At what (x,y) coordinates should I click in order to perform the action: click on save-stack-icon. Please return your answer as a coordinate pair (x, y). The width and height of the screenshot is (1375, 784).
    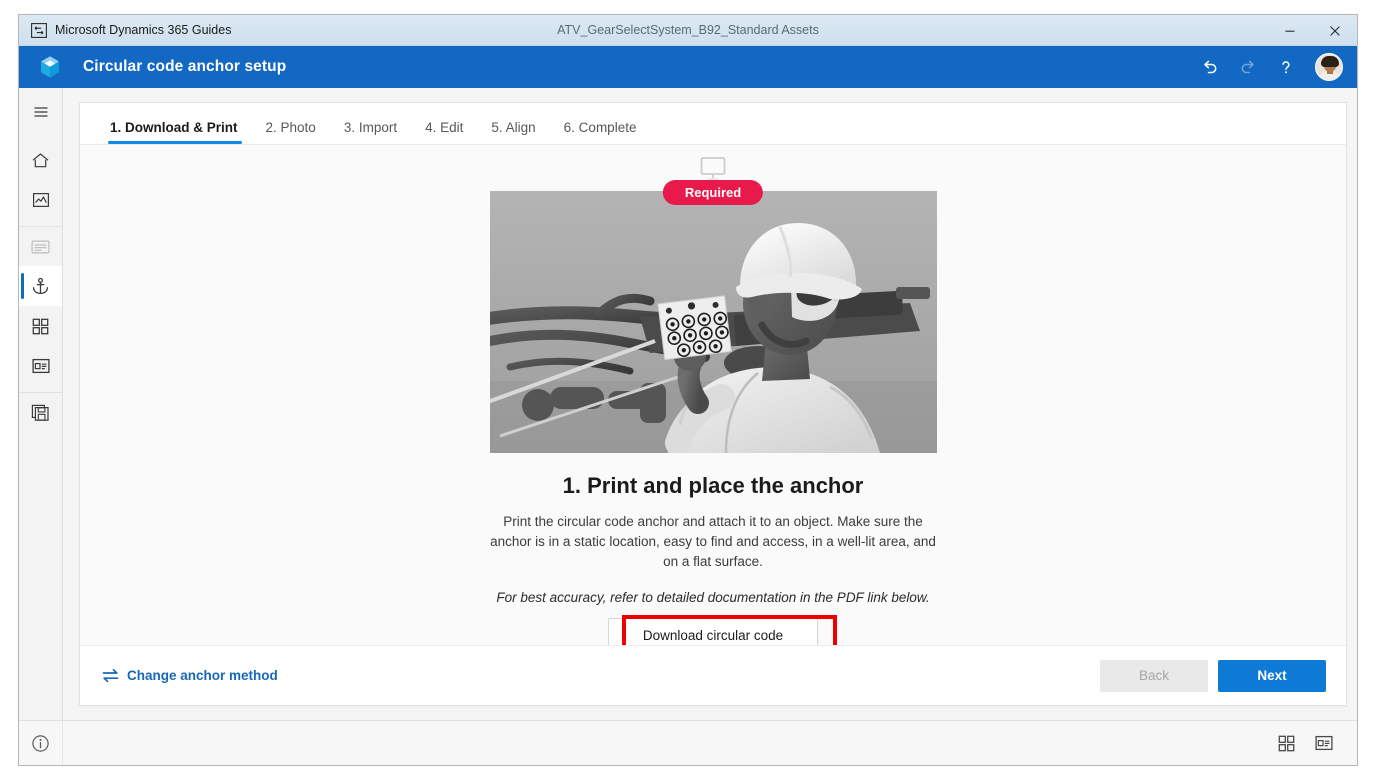
    Looking at the image, I should click on (40, 412).